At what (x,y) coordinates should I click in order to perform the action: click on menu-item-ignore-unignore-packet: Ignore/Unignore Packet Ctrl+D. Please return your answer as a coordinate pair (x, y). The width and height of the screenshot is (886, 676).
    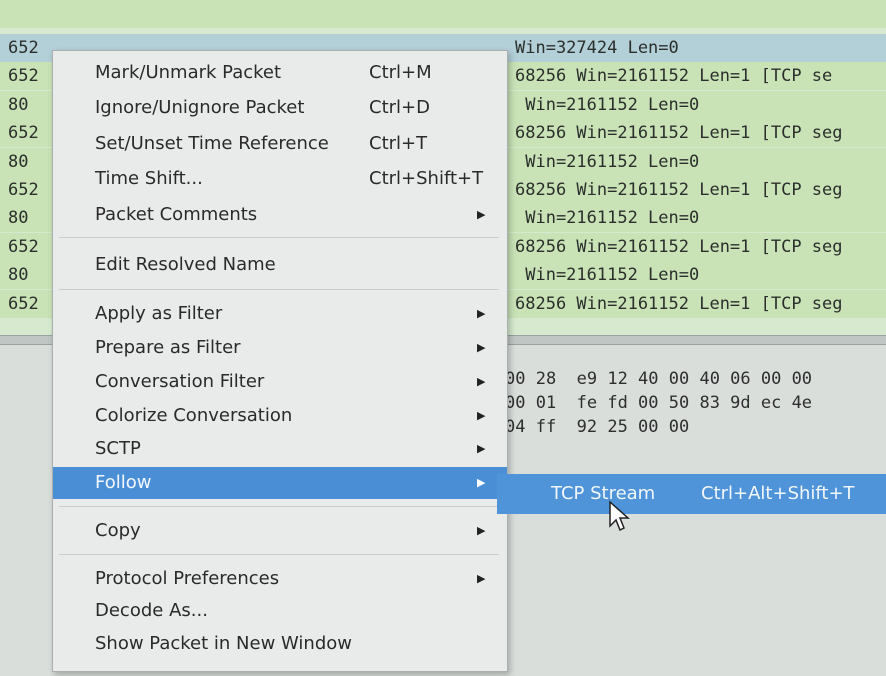
    Looking at the image, I should click on (280, 108).